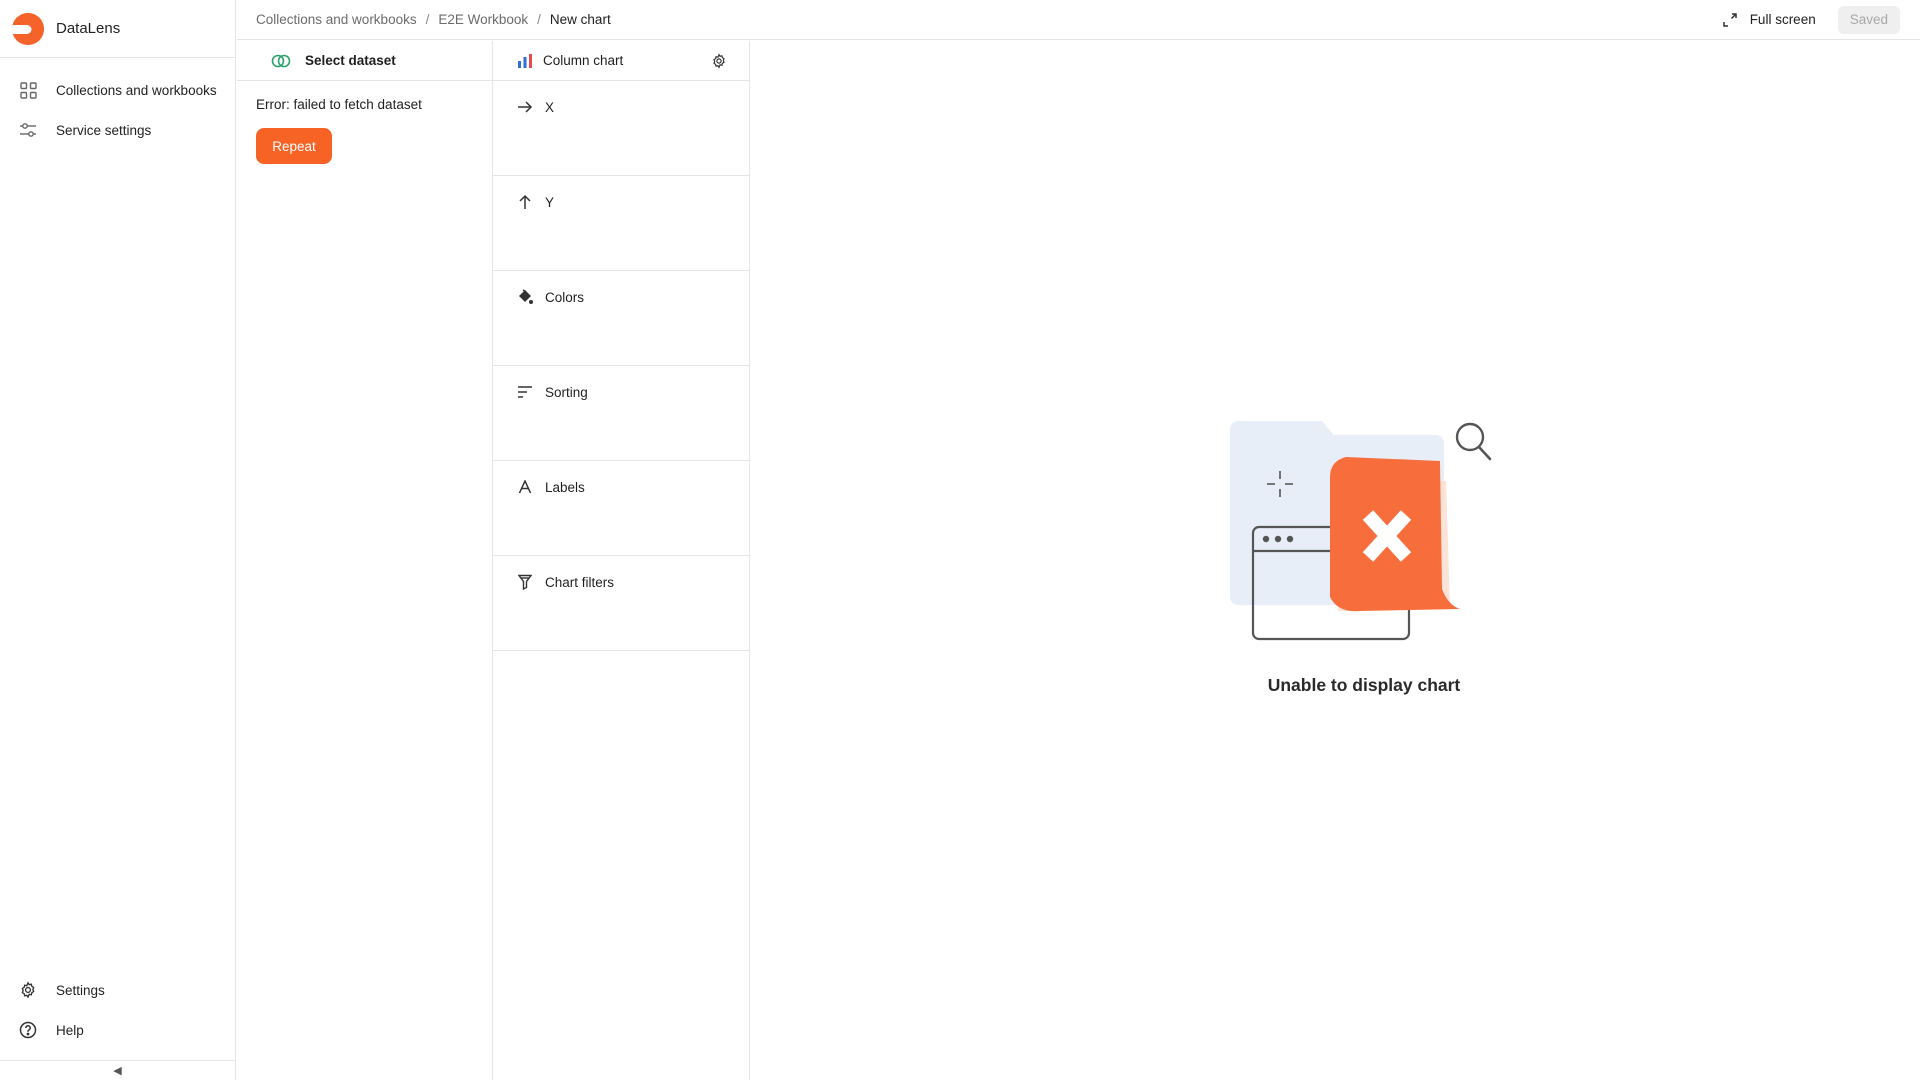  Describe the element at coordinates (80, 990) in the screenshot. I see `nav-item-label: Settings` at that location.